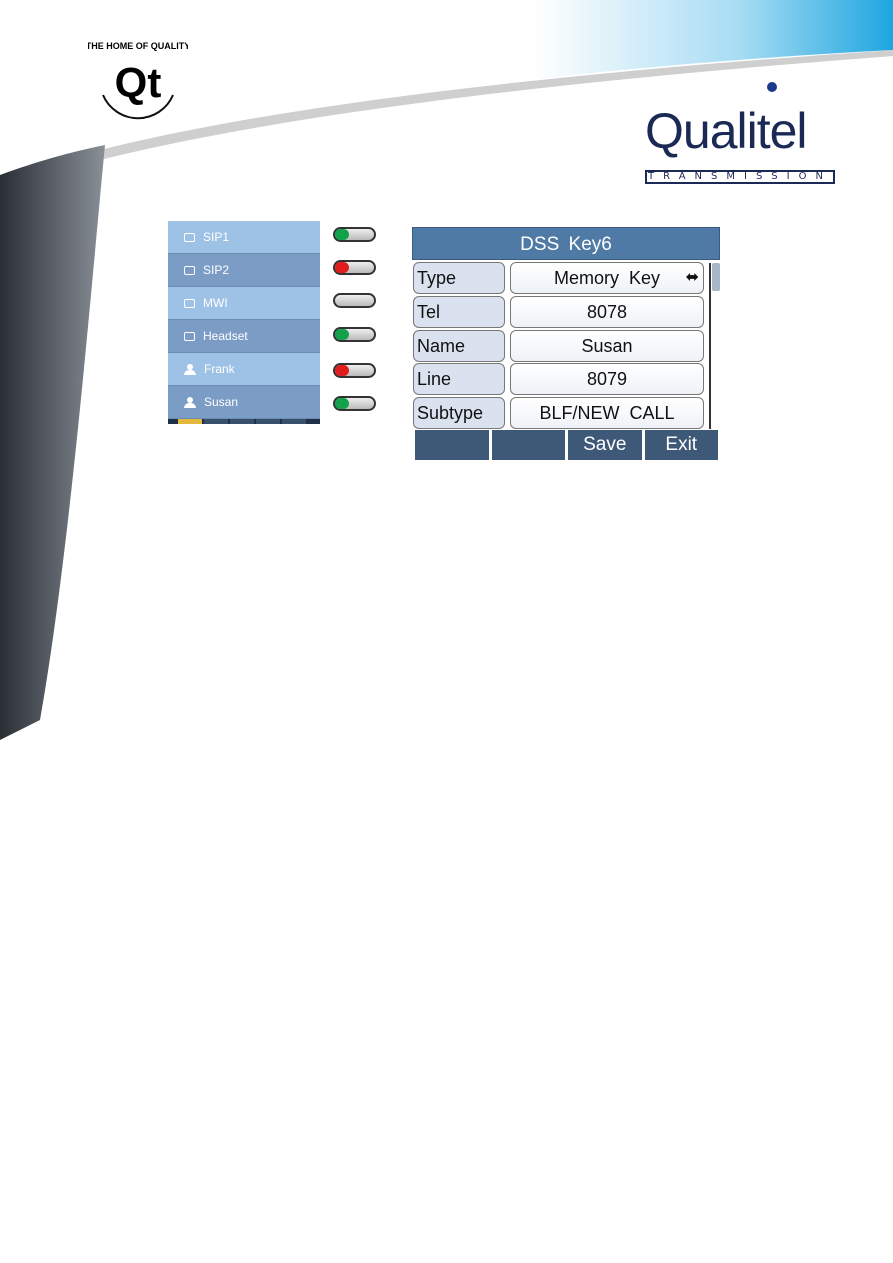 The height and width of the screenshot is (1263, 893). What do you see at coordinates (244, 369) in the screenshot?
I see `dss-item-frank: Frank` at bounding box center [244, 369].